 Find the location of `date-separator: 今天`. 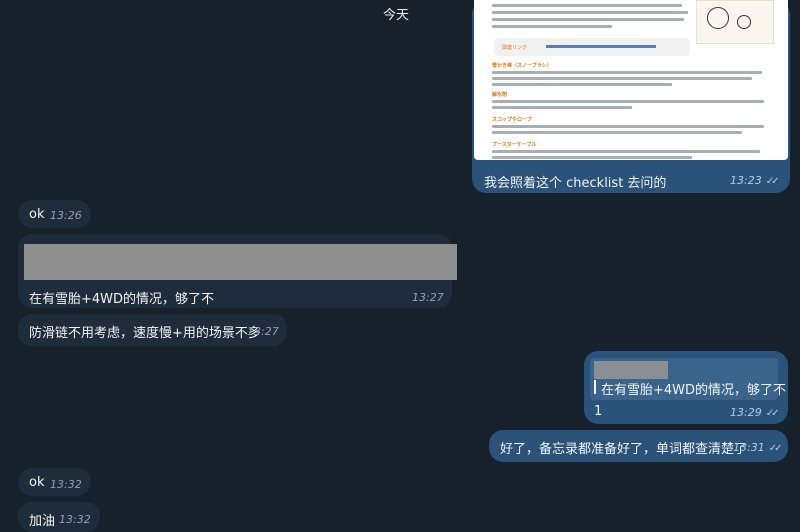

date-separator: 今天 is located at coordinates (396, 15).